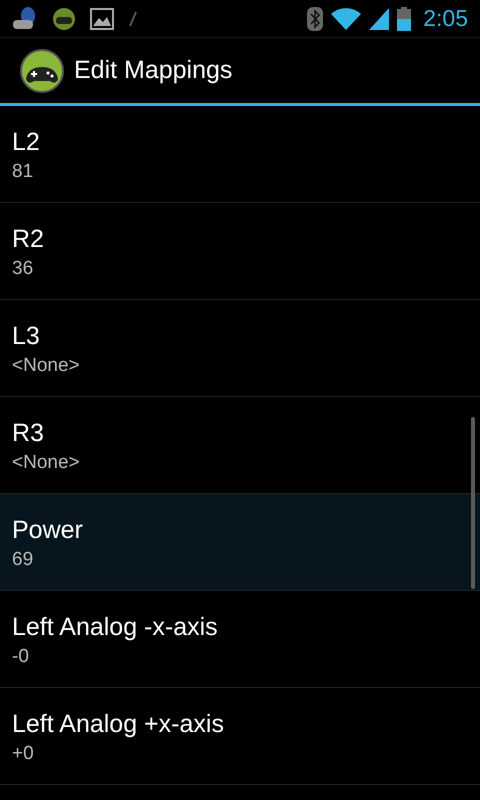  What do you see at coordinates (20, 657) in the screenshot?
I see `mapping-value: -0` at bounding box center [20, 657].